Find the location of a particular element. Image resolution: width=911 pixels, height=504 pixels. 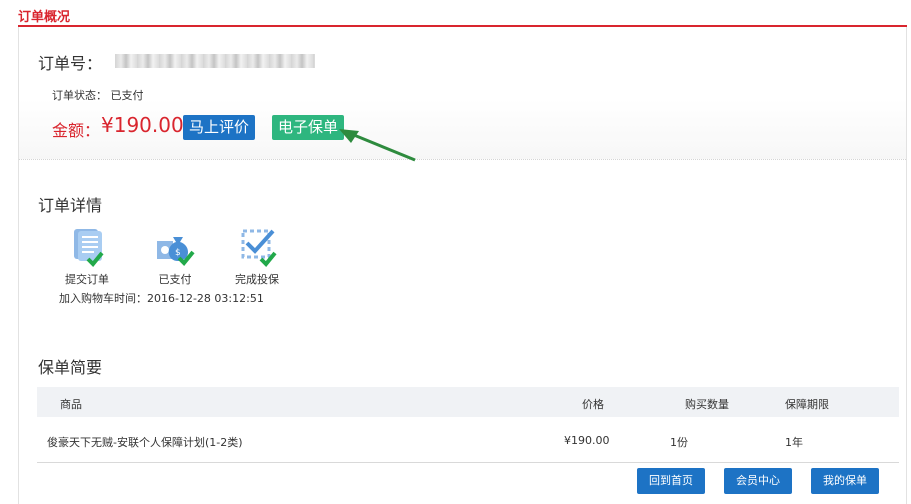

e-policy-button: 电子保单 is located at coordinates (308, 127).